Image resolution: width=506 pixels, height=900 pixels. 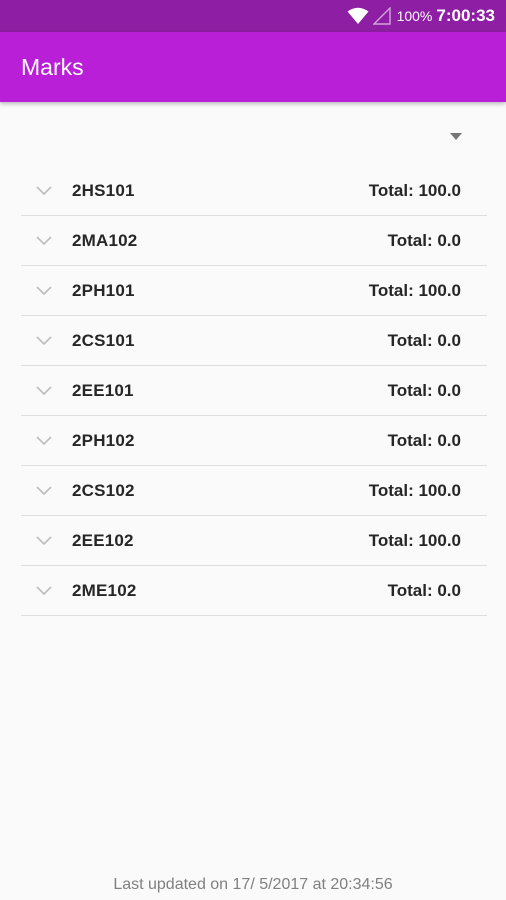 I want to click on course-code: 2HS101, so click(x=103, y=190).